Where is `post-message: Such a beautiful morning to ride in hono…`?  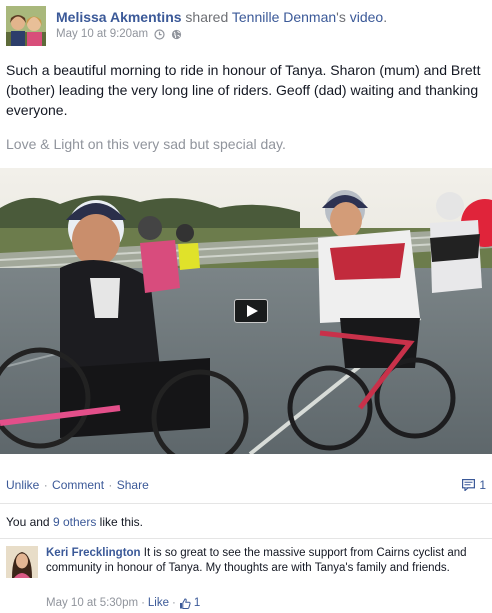
post-message: Such a beautiful morning to ride in hono… is located at coordinates (243, 90).